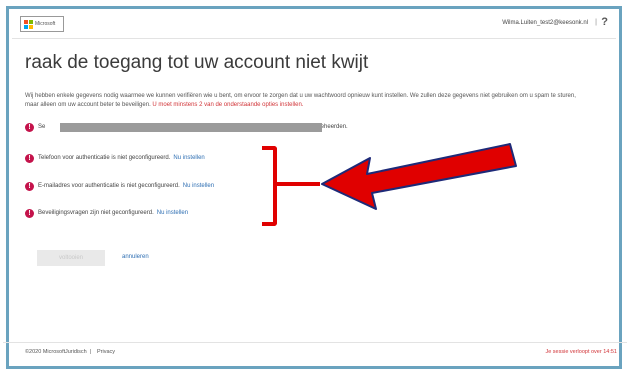  What do you see at coordinates (71, 258) in the screenshot?
I see `finish-button: voltooien` at bounding box center [71, 258].